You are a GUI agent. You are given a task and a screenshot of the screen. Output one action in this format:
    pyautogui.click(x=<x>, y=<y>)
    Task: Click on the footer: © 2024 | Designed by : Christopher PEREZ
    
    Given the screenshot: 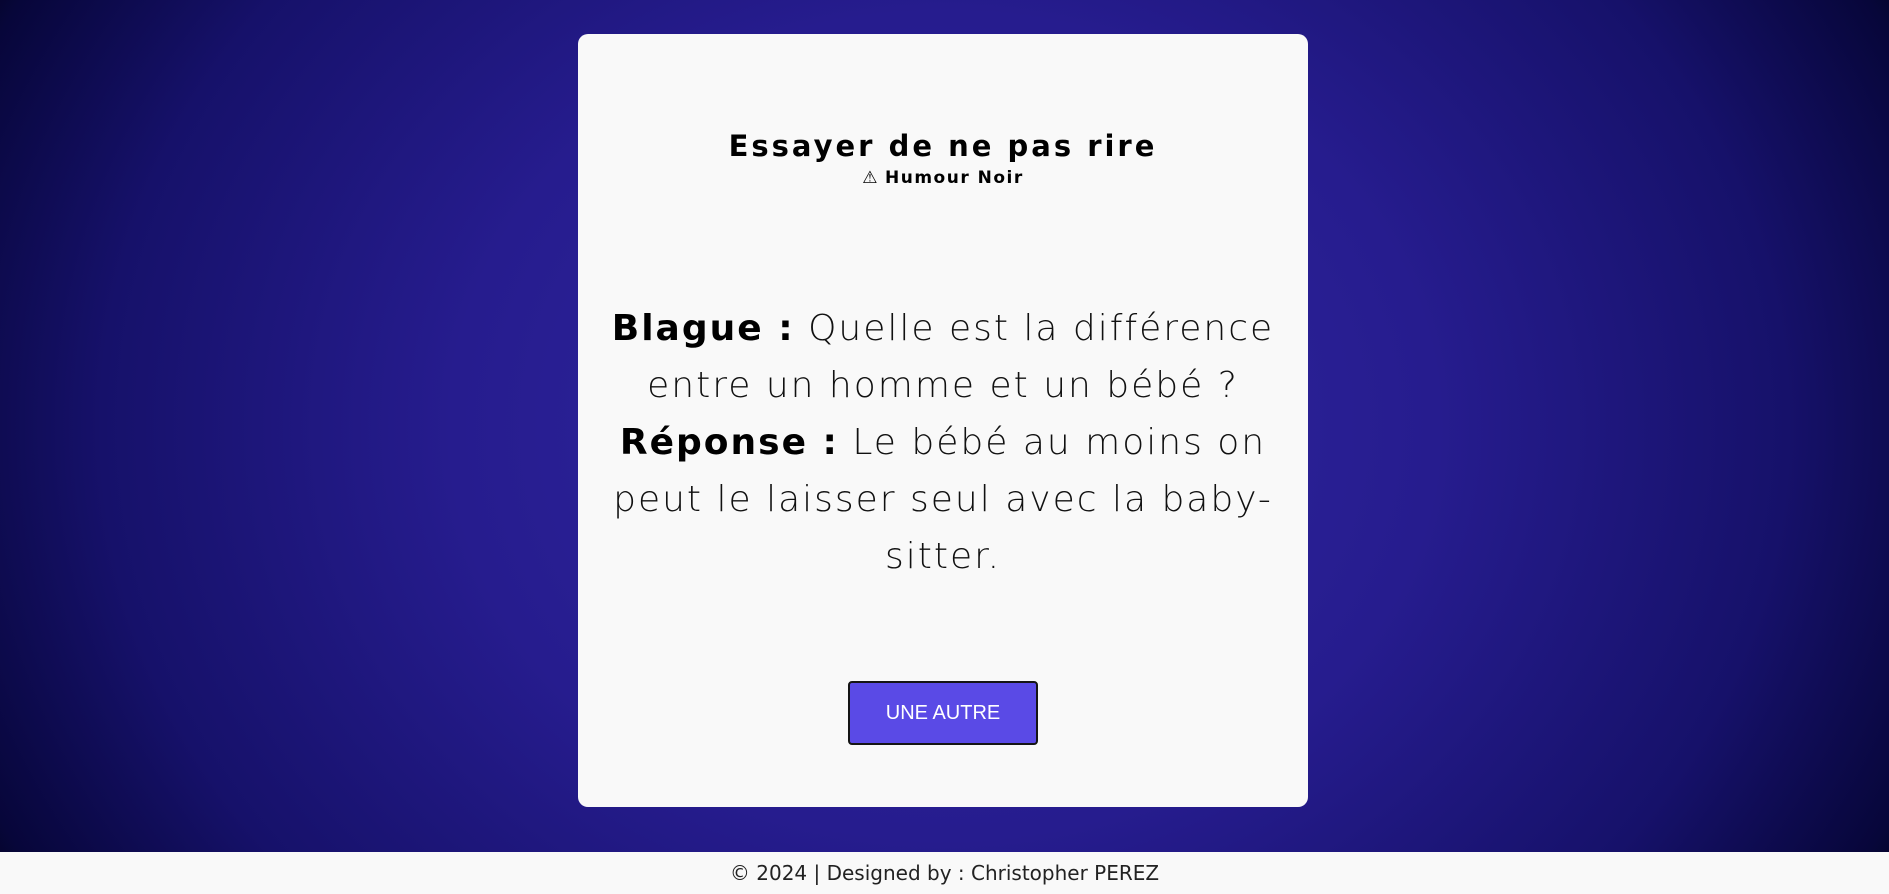 What is the action you would take?
    pyautogui.click(x=944, y=873)
    